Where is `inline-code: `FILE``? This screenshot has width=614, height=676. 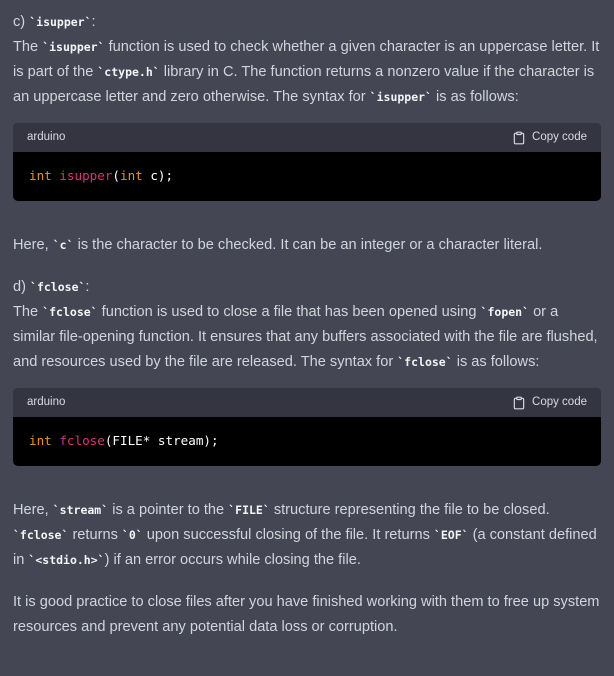
inline-code: `FILE` is located at coordinates (249, 510).